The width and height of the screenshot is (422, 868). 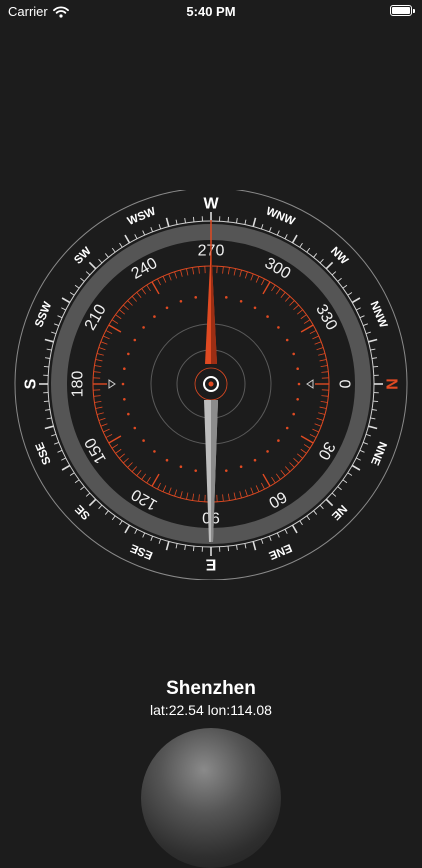 What do you see at coordinates (211, 689) in the screenshot?
I see `city-name: Shenzhen` at bounding box center [211, 689].